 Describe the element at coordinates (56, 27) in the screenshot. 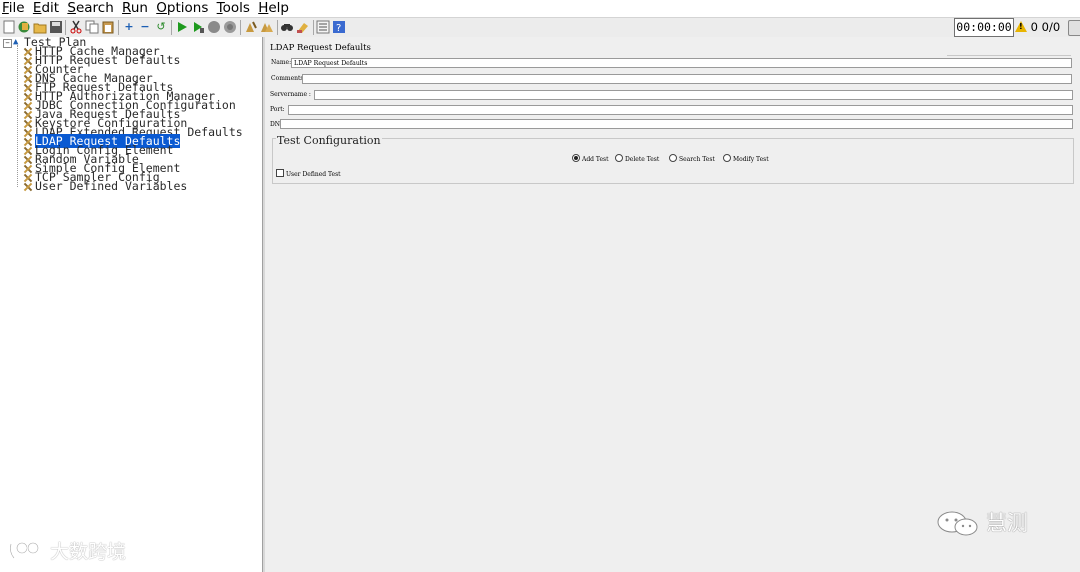

I see `save-icon` at that location.